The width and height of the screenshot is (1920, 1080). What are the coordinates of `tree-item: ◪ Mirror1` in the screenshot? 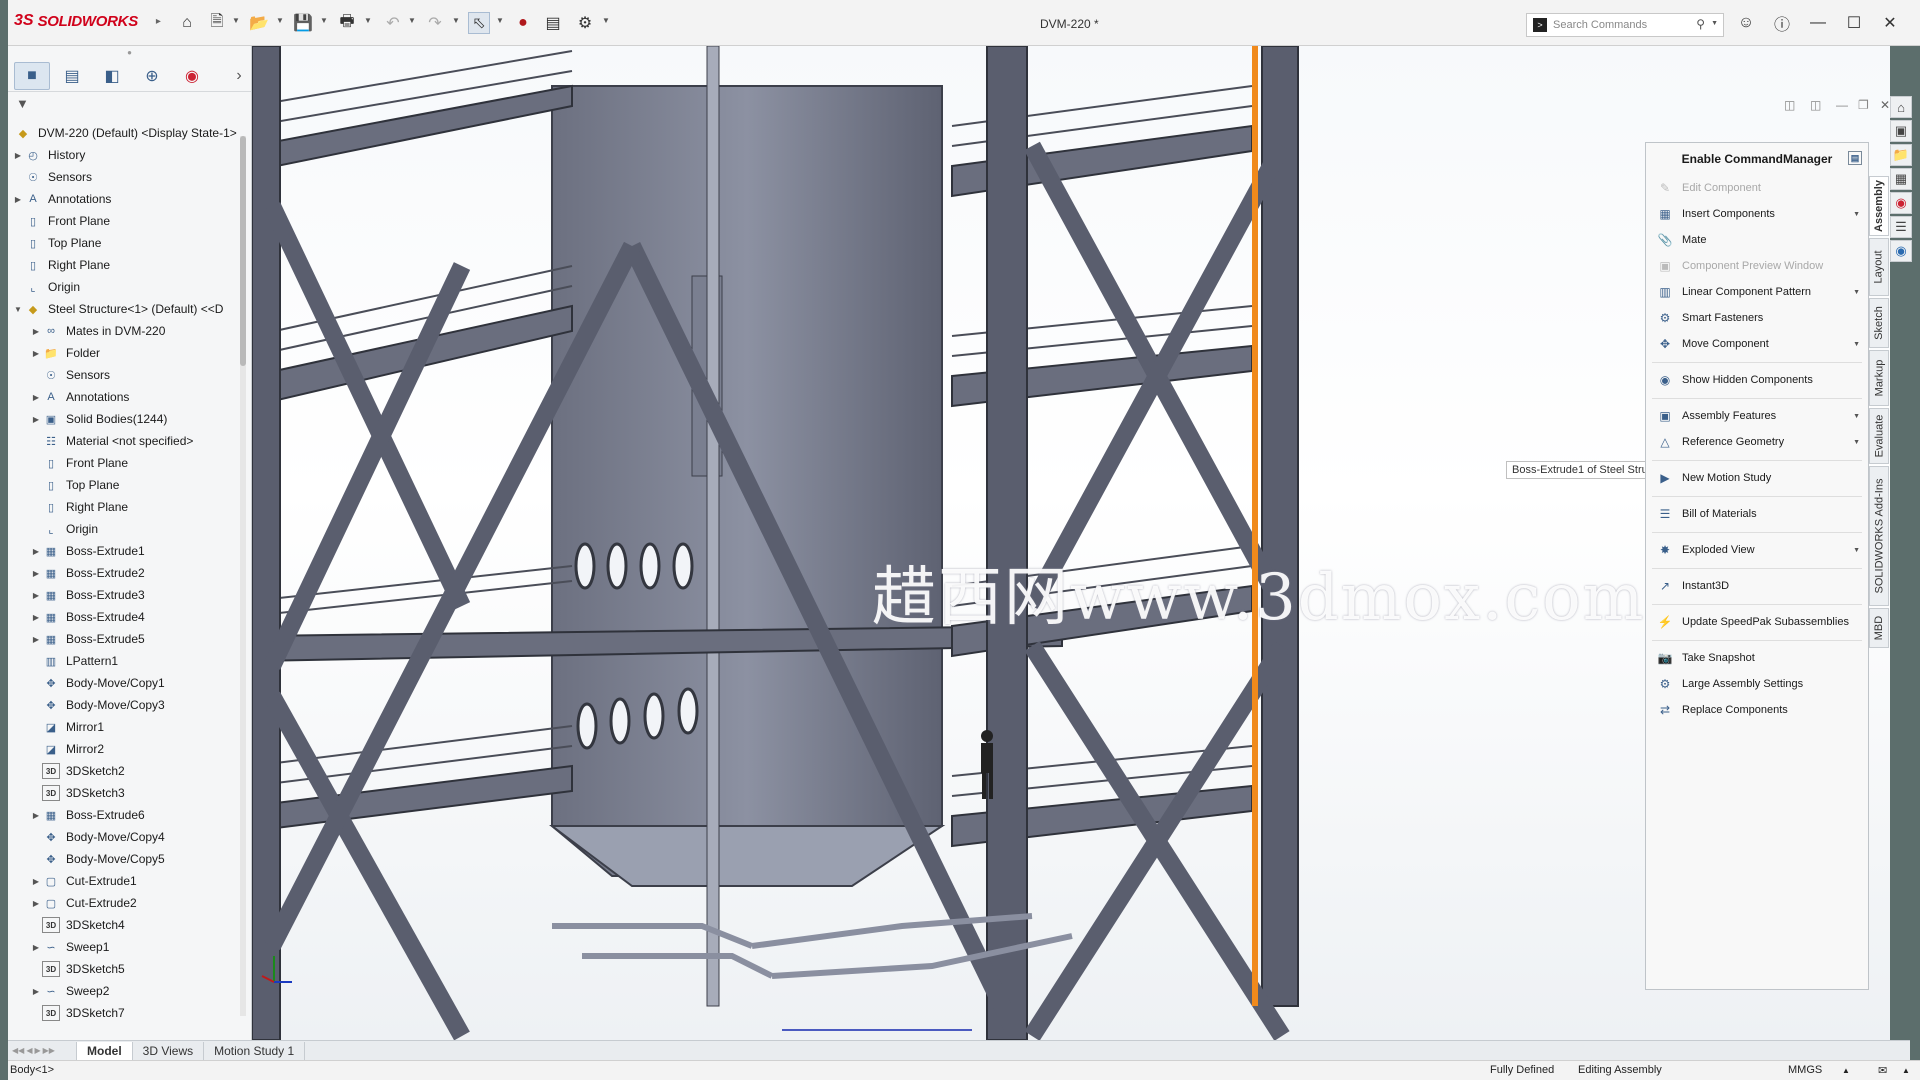 It's located at (126, 727).